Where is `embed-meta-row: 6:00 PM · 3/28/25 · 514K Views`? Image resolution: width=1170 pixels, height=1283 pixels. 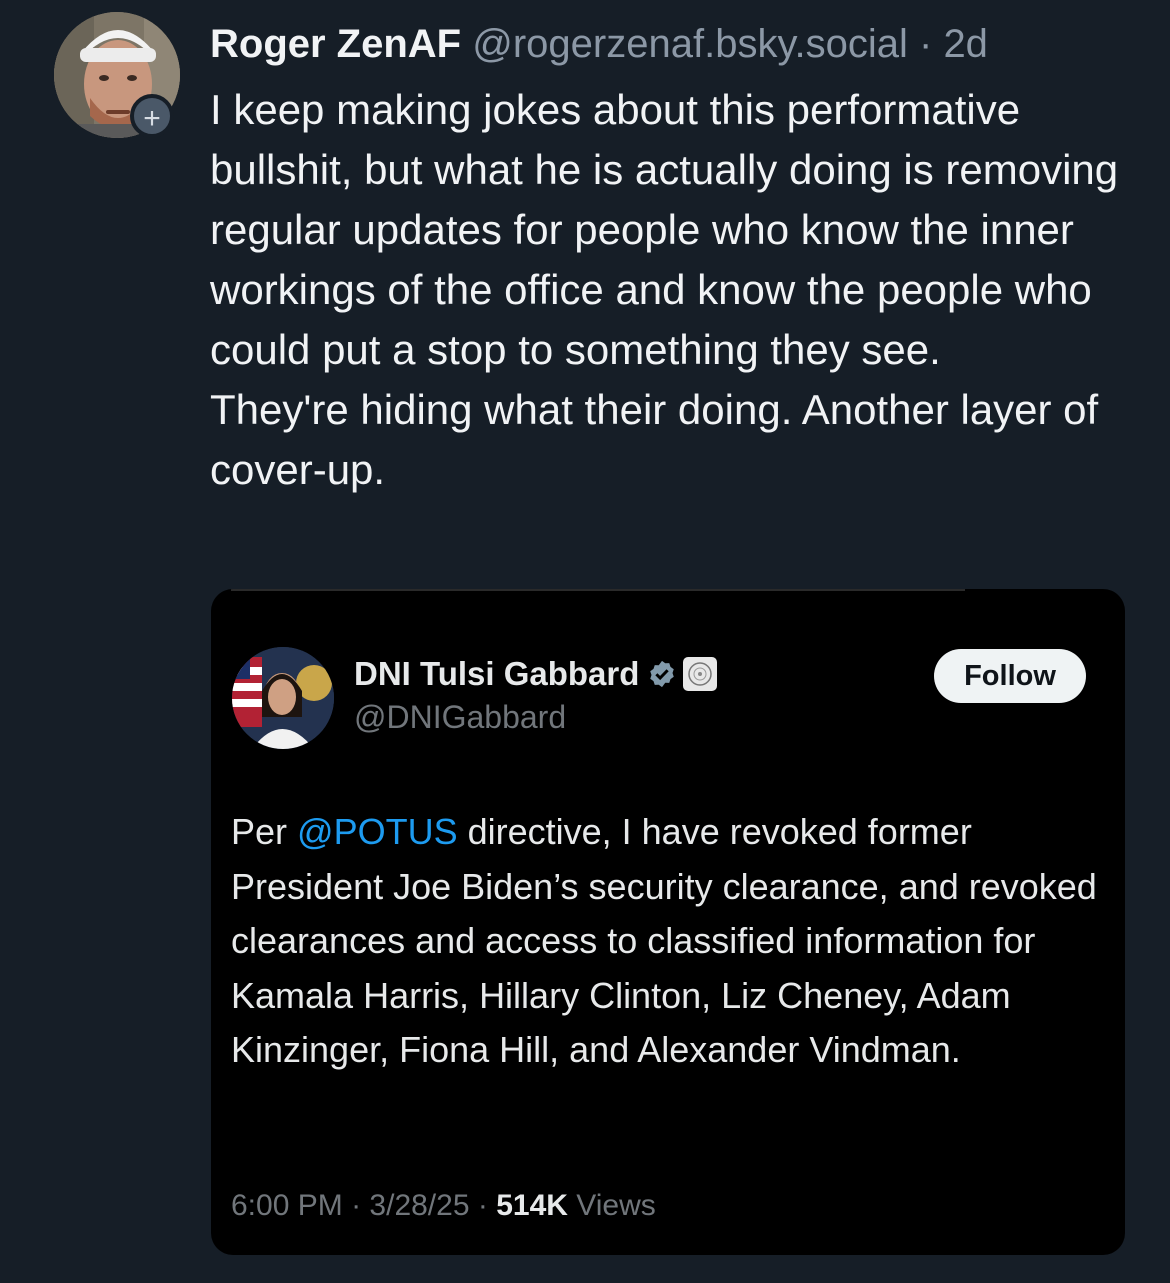 embed-meta-row: 6:00 PM · 3/28/25 · 514K Views is located at coordinates (443, 1206).